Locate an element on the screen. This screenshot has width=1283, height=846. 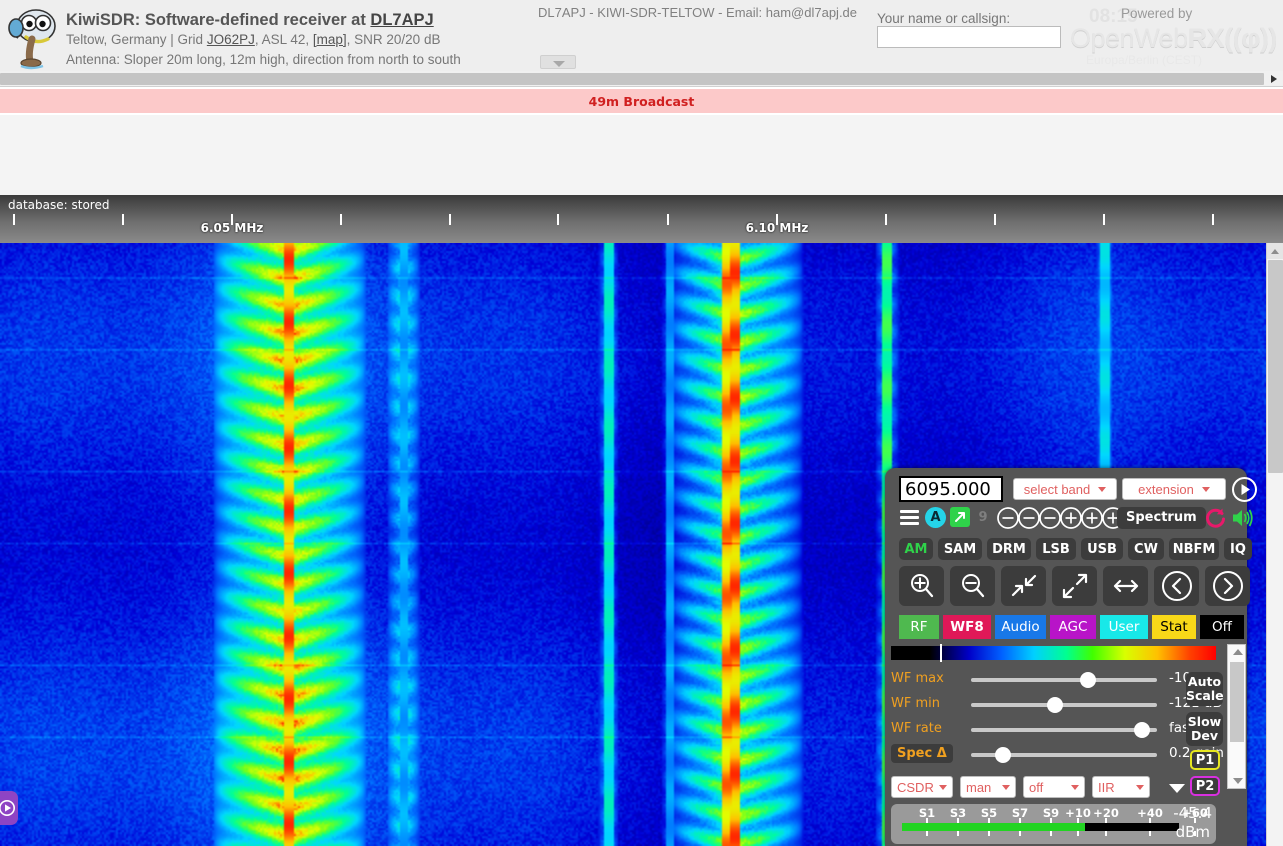
chevron-left-circle-icon is located at coordinates (1176, 586).